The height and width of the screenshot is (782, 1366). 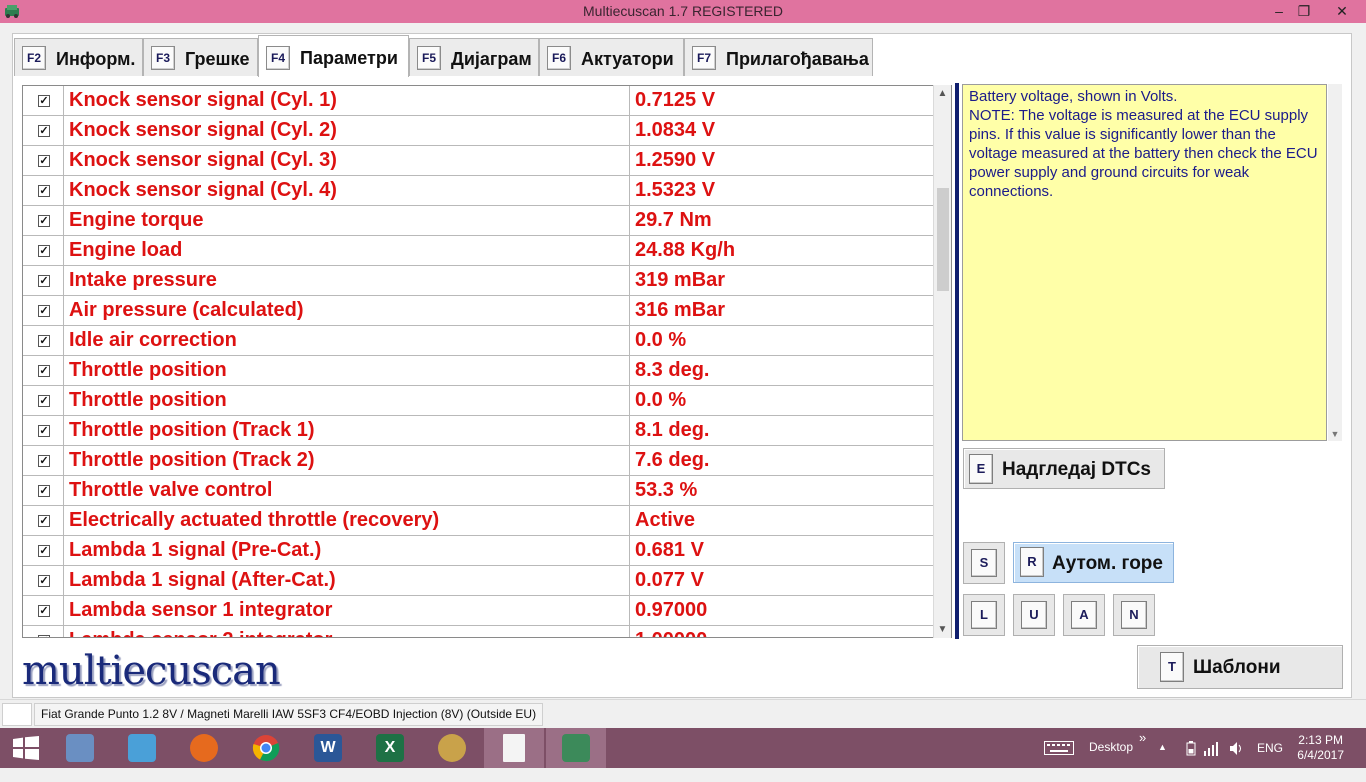 What do you see at coordinates (1073, 96) in the screenshot?
I see `description-line: Battery voltage, shown in Volts.` at bounding box center [1073, 96].